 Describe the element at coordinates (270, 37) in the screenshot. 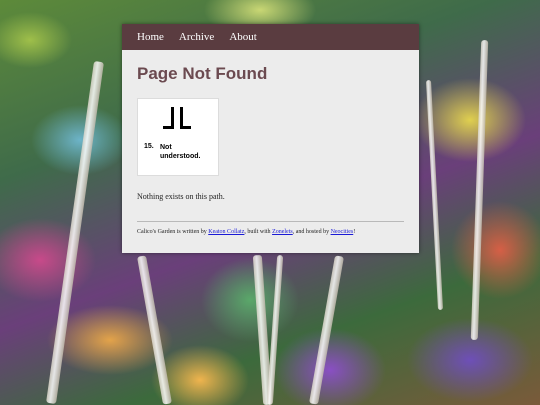

I see `navbar: Home Archive About` at that location.